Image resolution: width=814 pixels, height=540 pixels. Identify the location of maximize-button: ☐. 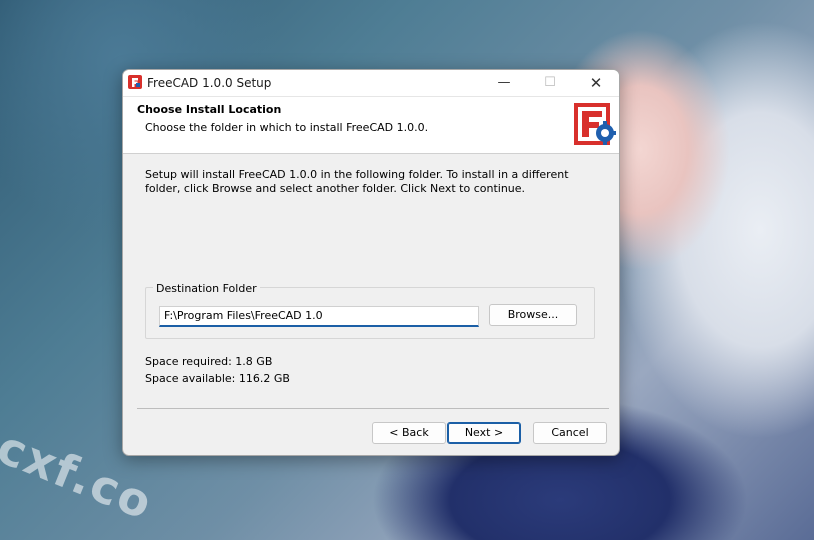
(550, 83).